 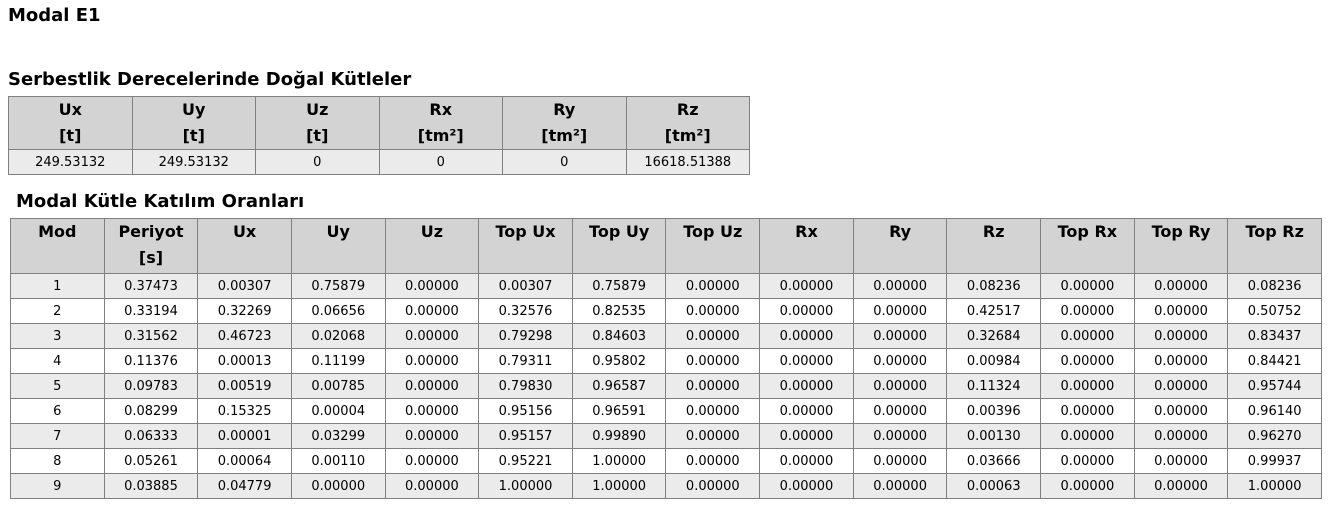 I want to click on table-cell: 0.08299, so click(x=151, y=411).